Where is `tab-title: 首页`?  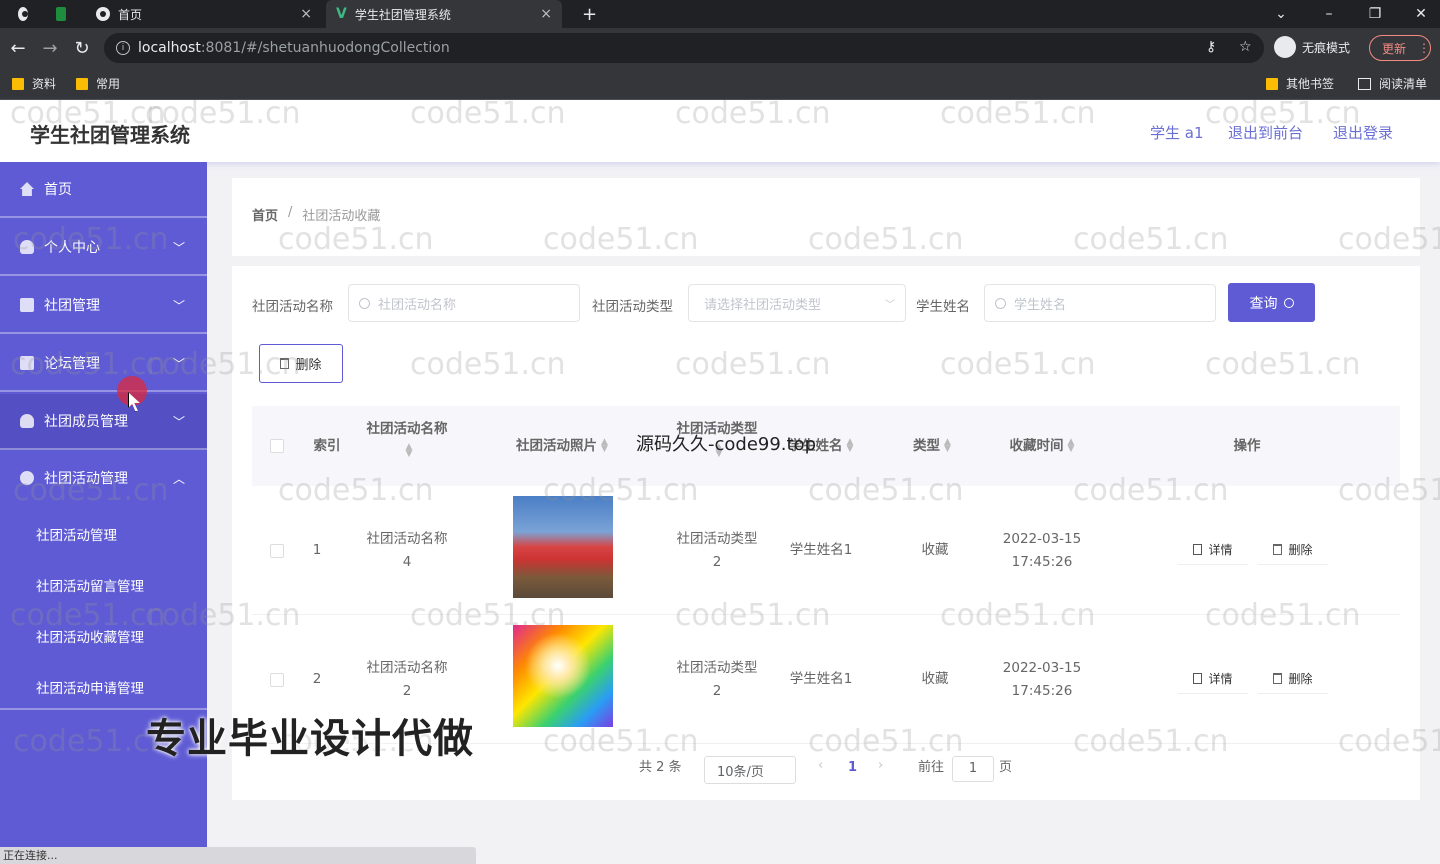 tab-title: 首页 is located at coordinates (130, 14).